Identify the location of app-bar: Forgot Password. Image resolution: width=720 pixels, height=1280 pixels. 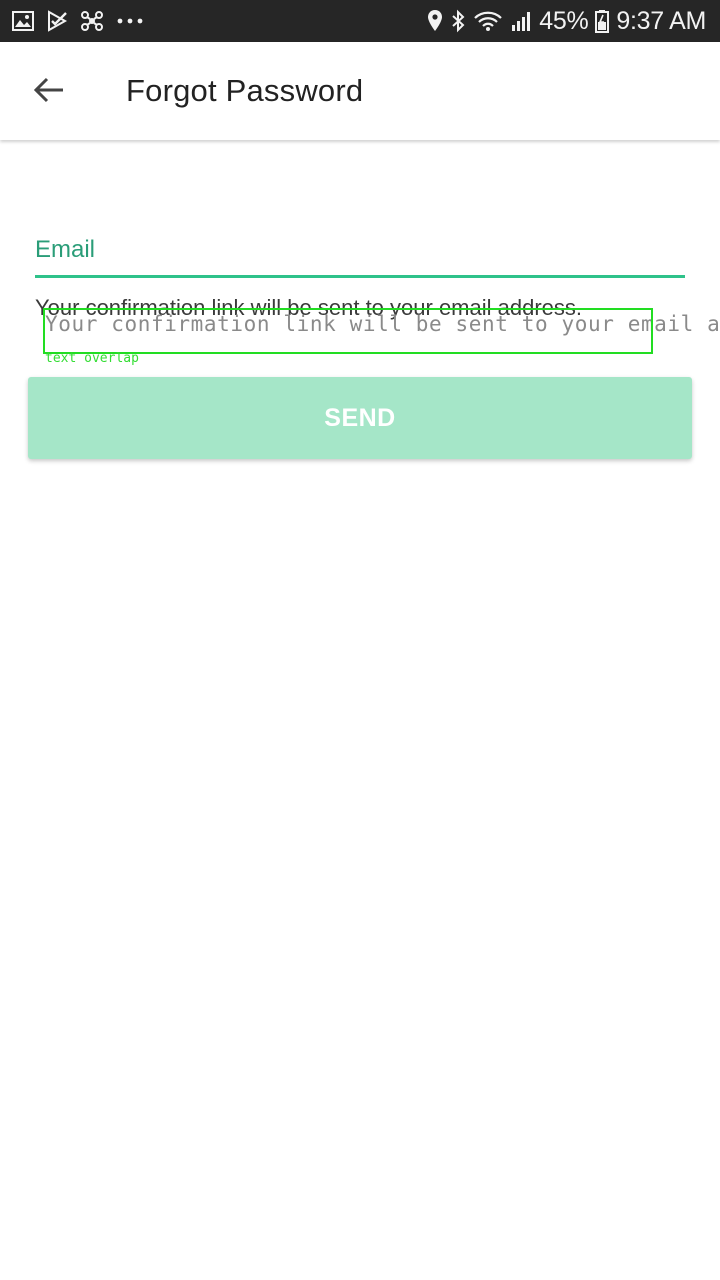
(360, 91).